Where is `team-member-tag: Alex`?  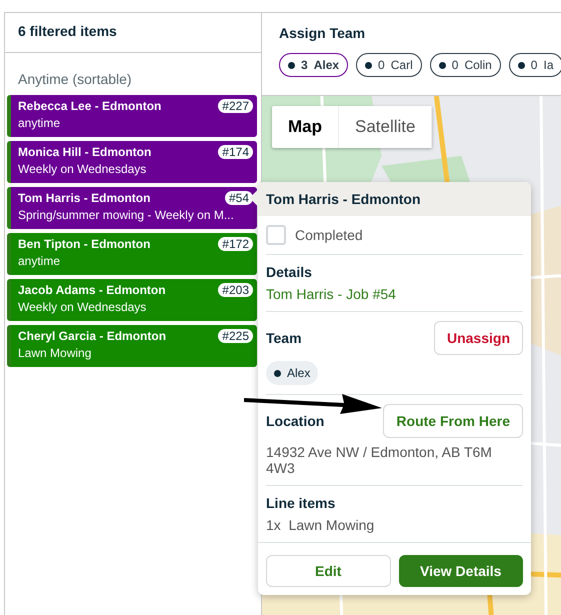
team-member-tag: Alex is located at coordinates (292, 373).